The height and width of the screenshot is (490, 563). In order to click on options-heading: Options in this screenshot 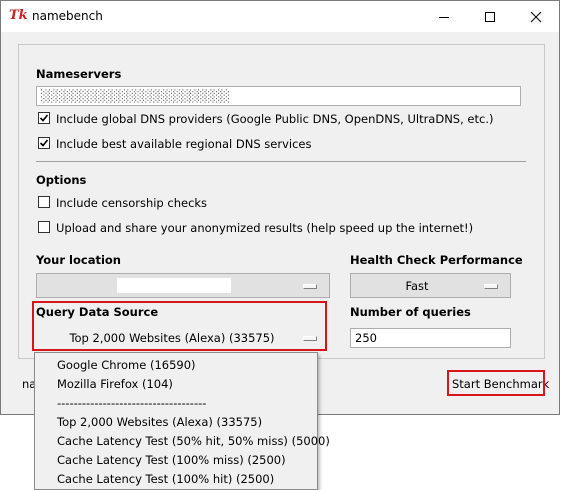, I will do `click(61, 180)`.